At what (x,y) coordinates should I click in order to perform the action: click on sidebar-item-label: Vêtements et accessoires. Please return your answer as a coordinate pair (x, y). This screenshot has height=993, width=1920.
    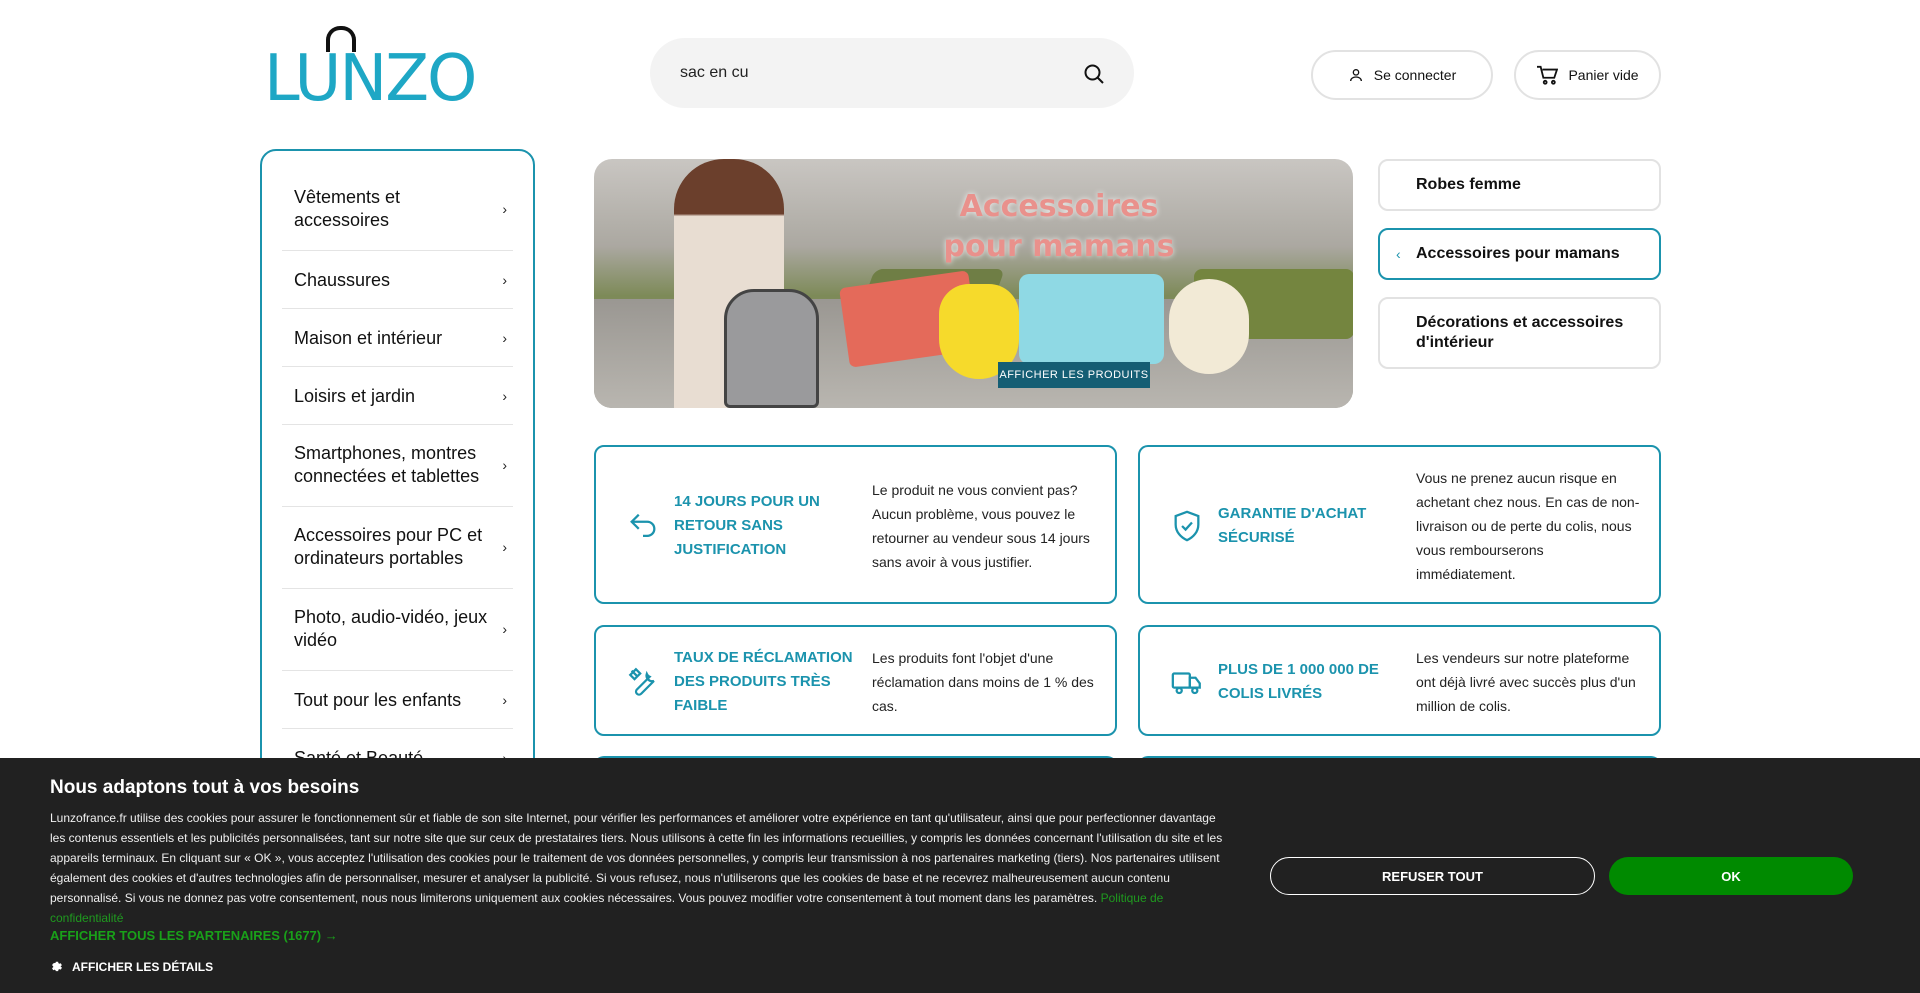
    Looking at the image, I should click on (347, 208).